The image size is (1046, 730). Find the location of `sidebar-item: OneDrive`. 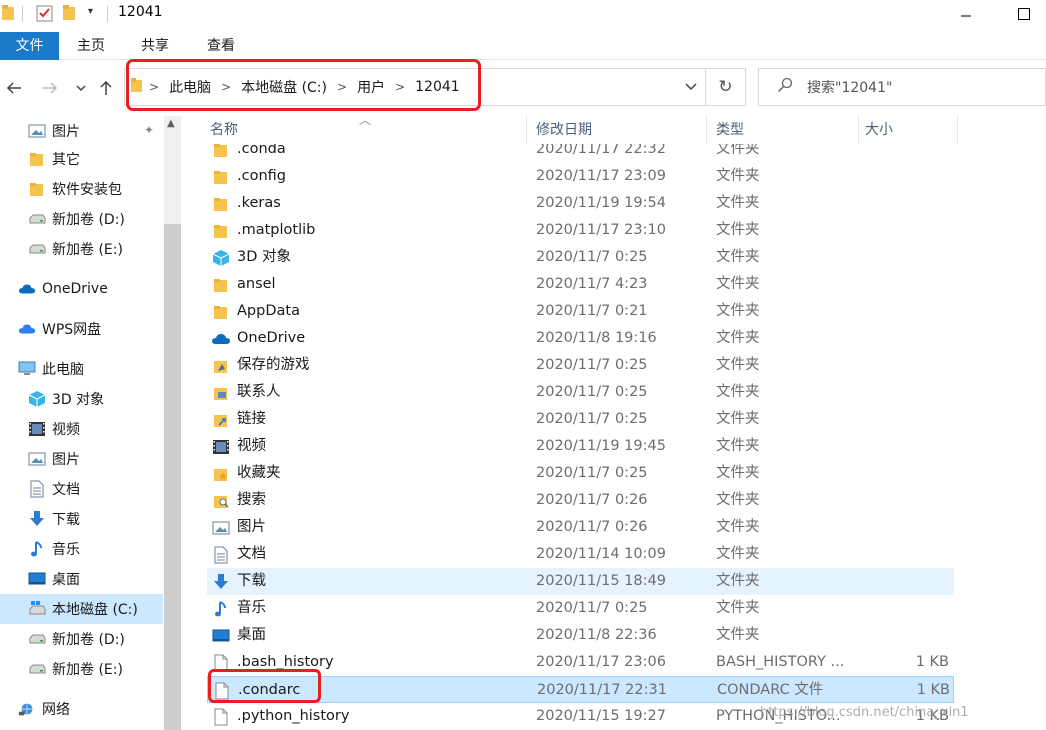

sidebar-item: OneDrive is located at coordinates (81, 289).